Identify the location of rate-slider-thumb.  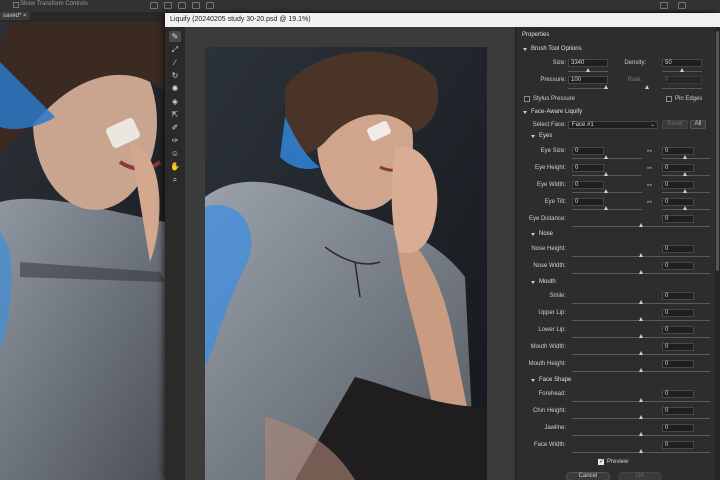
(647, 87).